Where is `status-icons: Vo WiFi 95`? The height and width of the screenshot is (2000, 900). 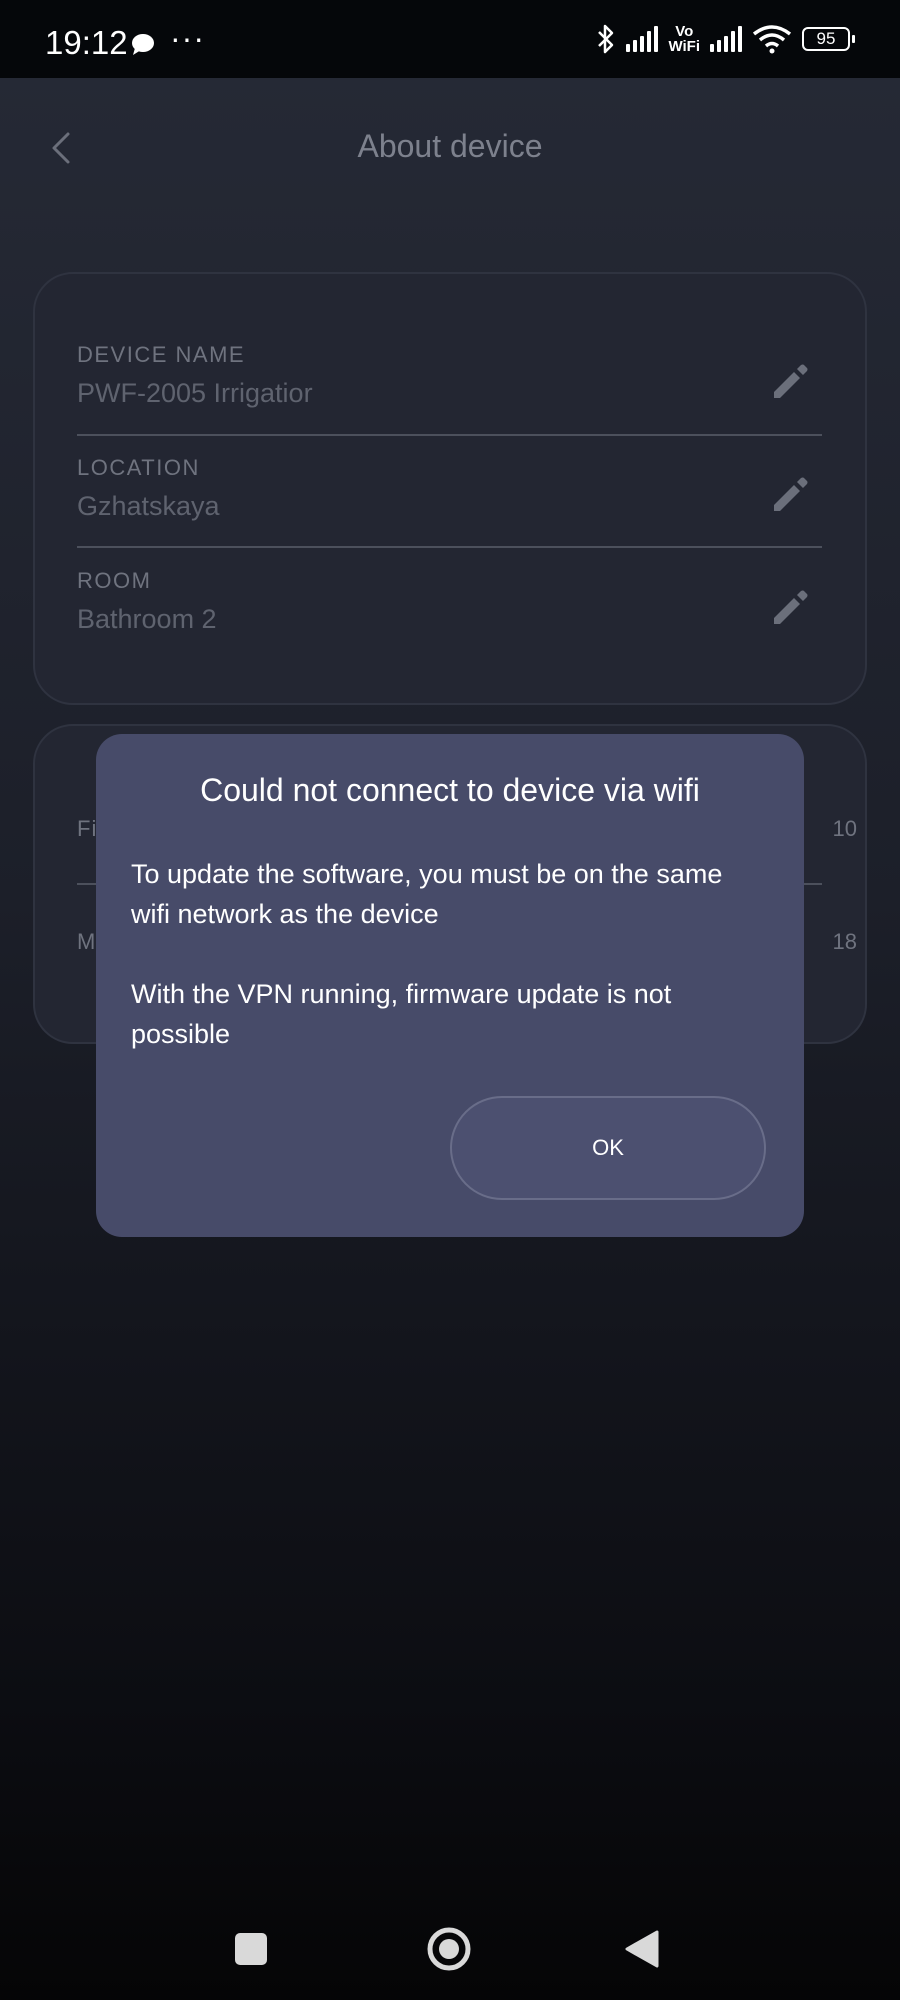 status-icons: Vo WiFi 95 is located at coordinates (725, 39).